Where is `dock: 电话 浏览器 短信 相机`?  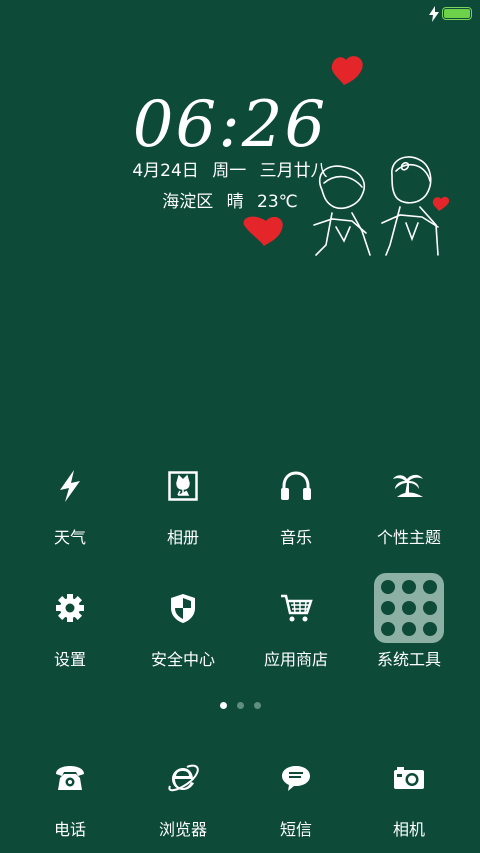 dock: 电话 浏览器 短信 相机 is located at coordinates (240, 797).